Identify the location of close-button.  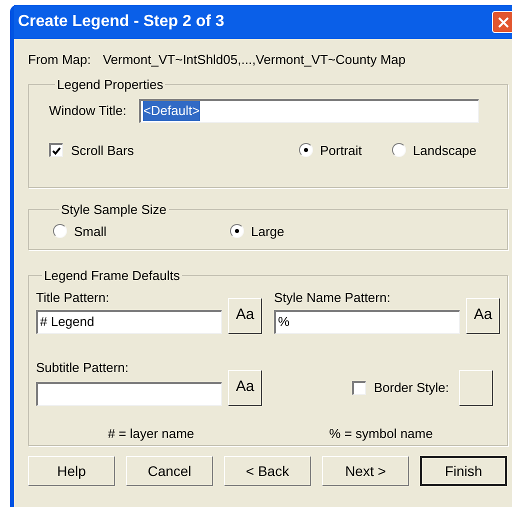
(502, 22).